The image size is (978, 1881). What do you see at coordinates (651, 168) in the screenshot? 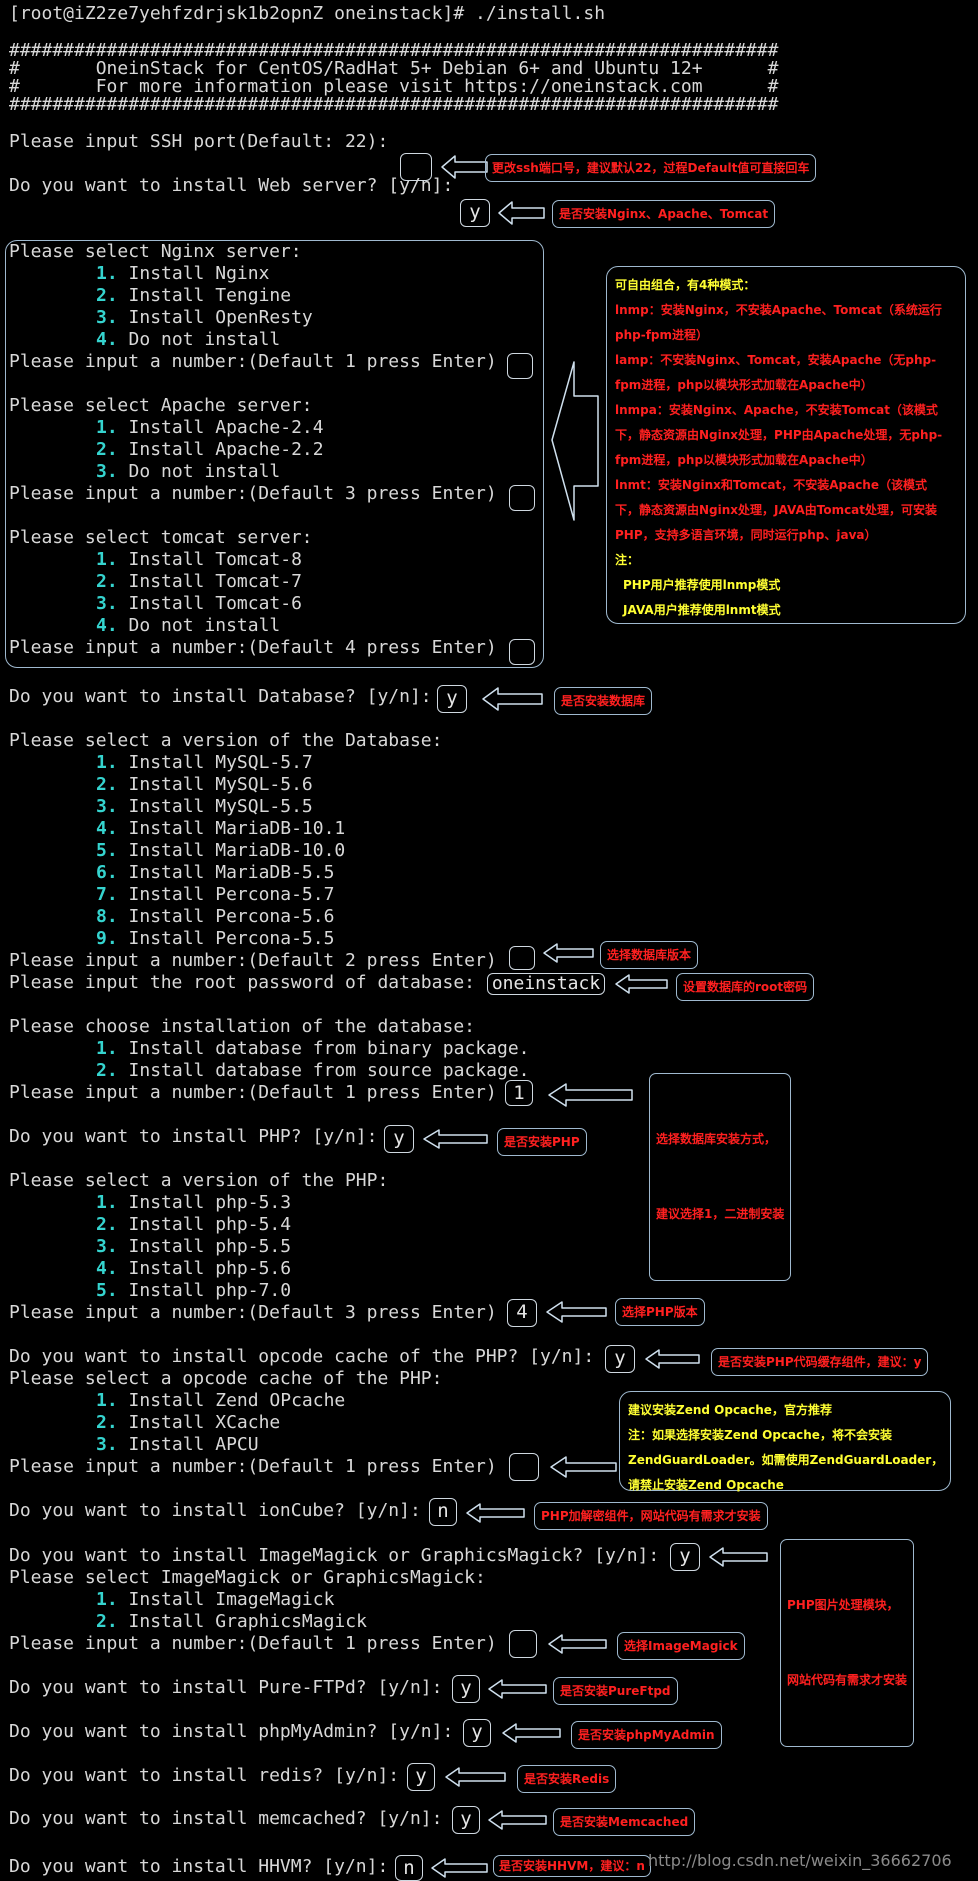
I see `ssh-annotation: 更改ssh端口号，建议默认22，过程Default值可直接回车` at bounding box center [651, 168].